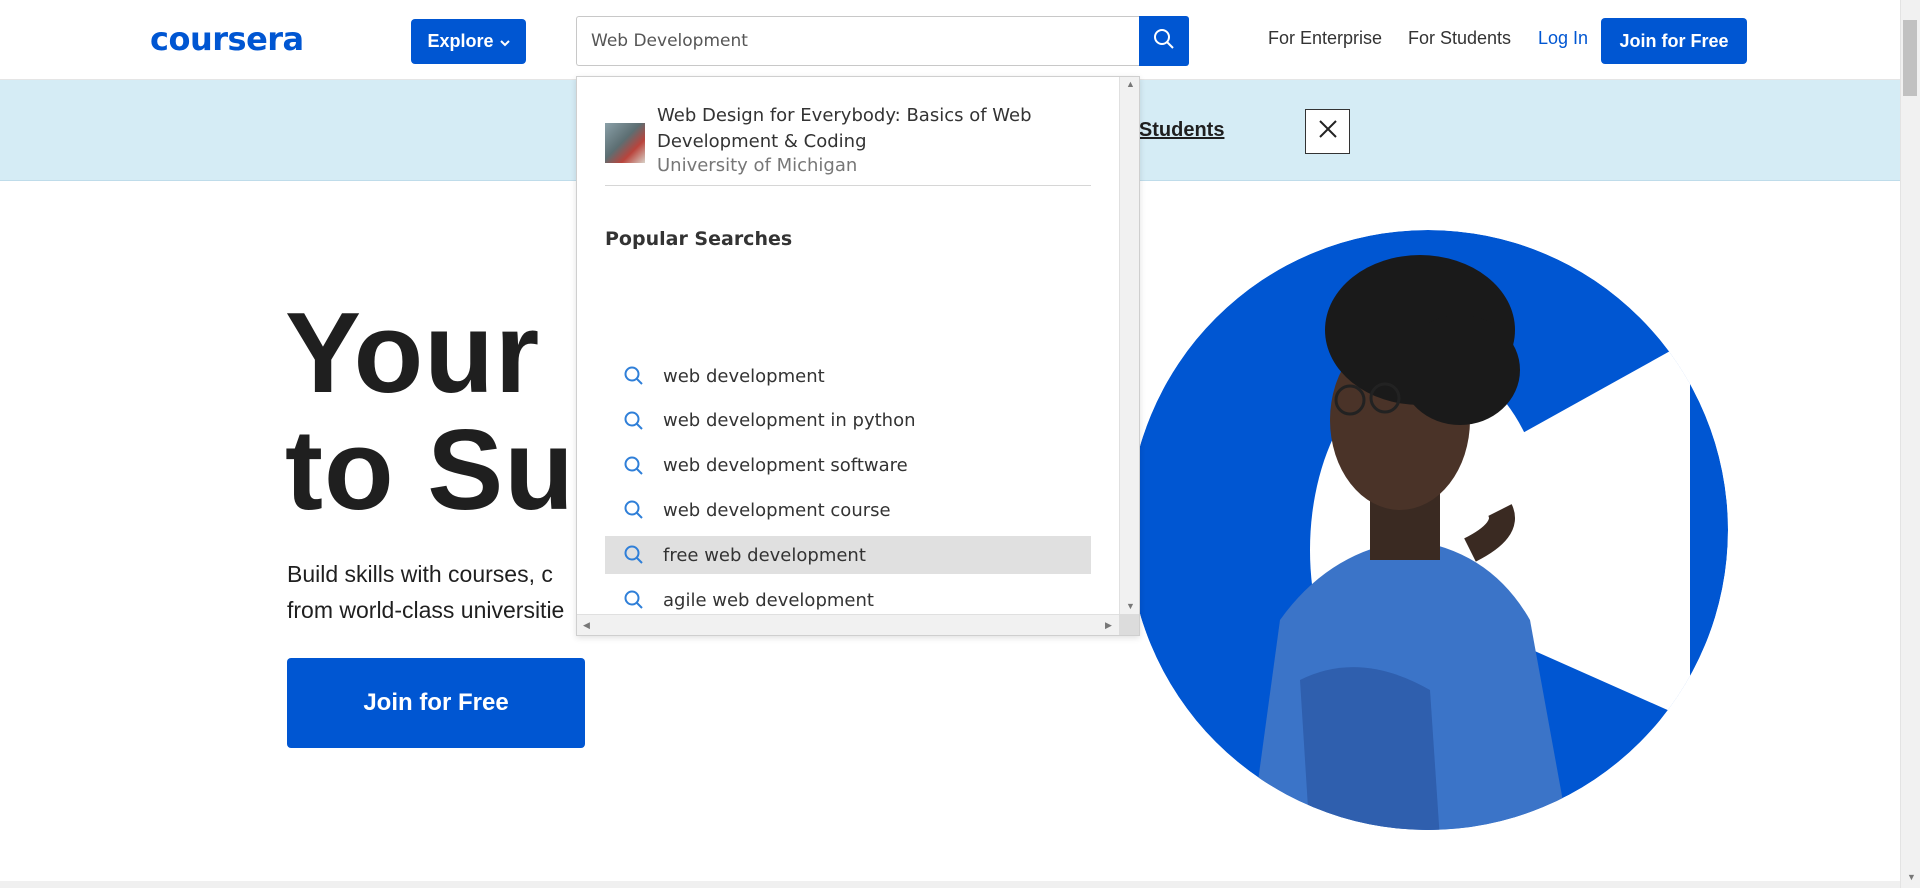 This screenshot has width=1920, height=888. Describe the element at coordinates (625, 143) in the screenshot. I see `course-thumbnail` at that location.